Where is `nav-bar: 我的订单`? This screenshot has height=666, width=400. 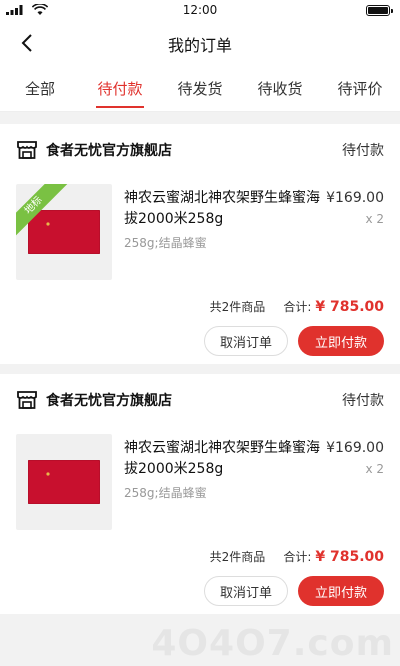 nav-bar: 我的订单 is located at coordinates (200, 44).